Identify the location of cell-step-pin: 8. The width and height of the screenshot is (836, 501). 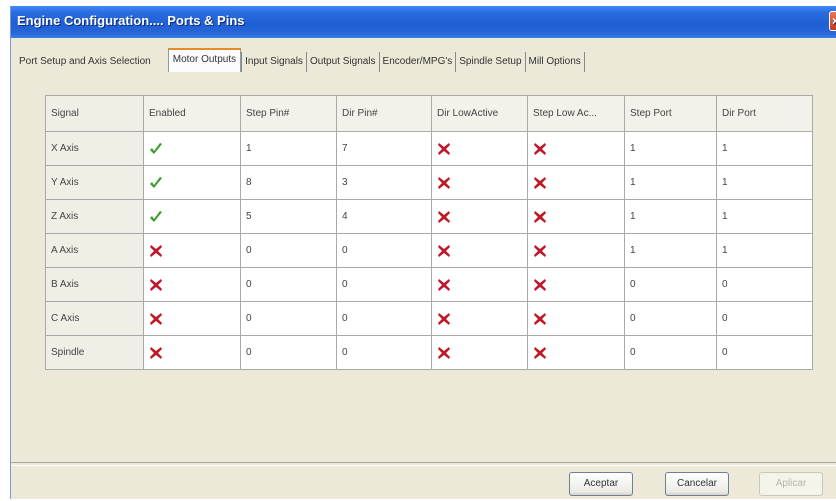
(288, 182).